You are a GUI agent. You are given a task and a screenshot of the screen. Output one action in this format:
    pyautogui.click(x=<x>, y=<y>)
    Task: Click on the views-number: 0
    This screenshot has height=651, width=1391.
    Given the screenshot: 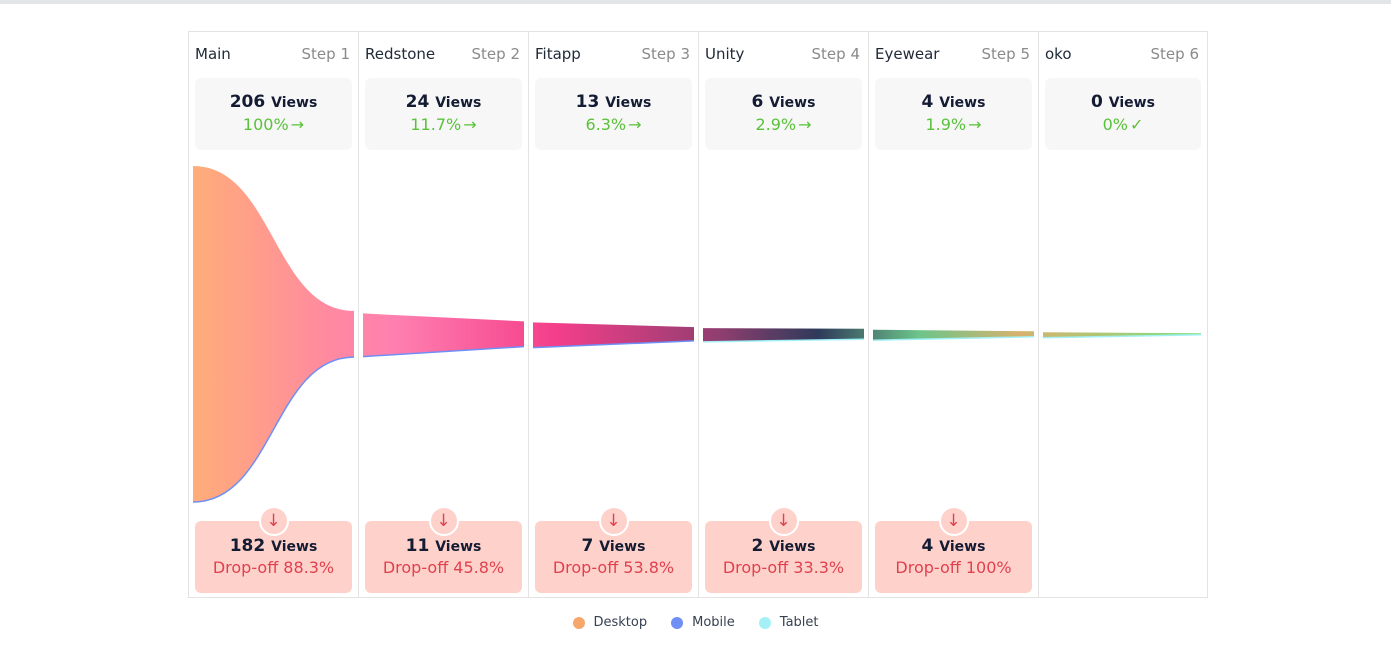 What is the action you would take?
    pyautogui.click(x=1097, y=102)
    